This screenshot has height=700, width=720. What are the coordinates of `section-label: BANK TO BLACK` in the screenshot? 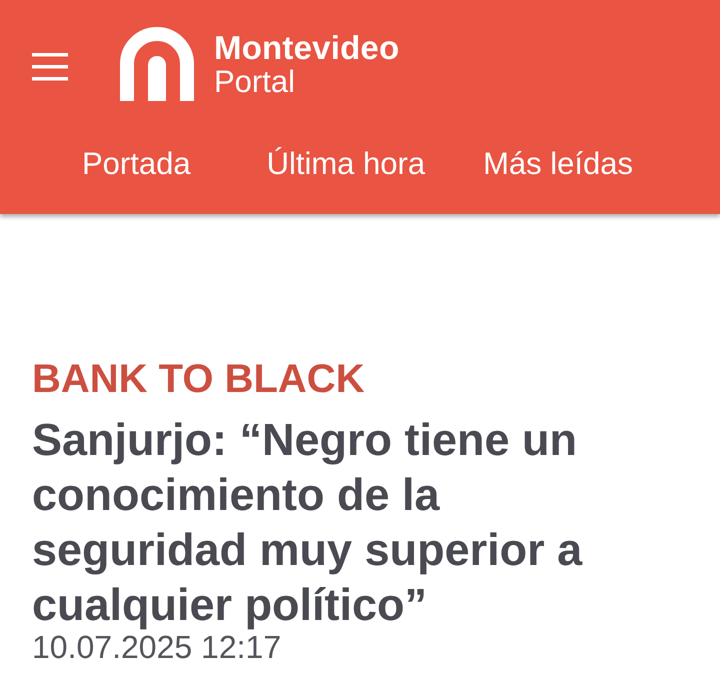 It's located at (199, 379).